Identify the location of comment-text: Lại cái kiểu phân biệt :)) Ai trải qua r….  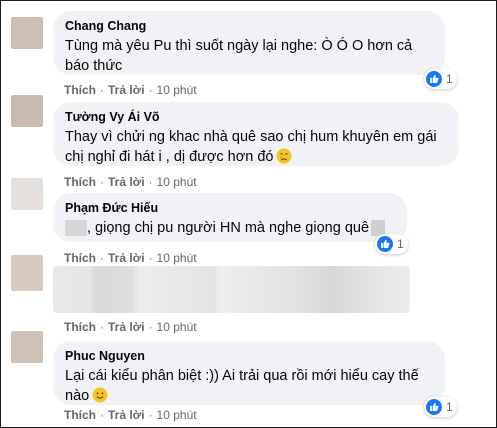
(242, 376).